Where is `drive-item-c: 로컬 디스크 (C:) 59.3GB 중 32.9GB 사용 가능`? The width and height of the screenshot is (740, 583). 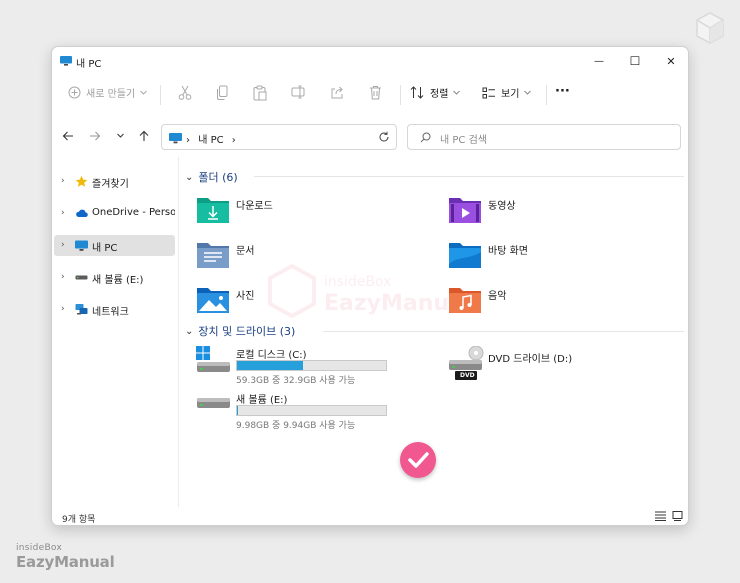 drive-item-c: 로컬 디스크 (C:) 59.3GB 중 32.9GB 사용 가능 is located at coordinates (296, 366).